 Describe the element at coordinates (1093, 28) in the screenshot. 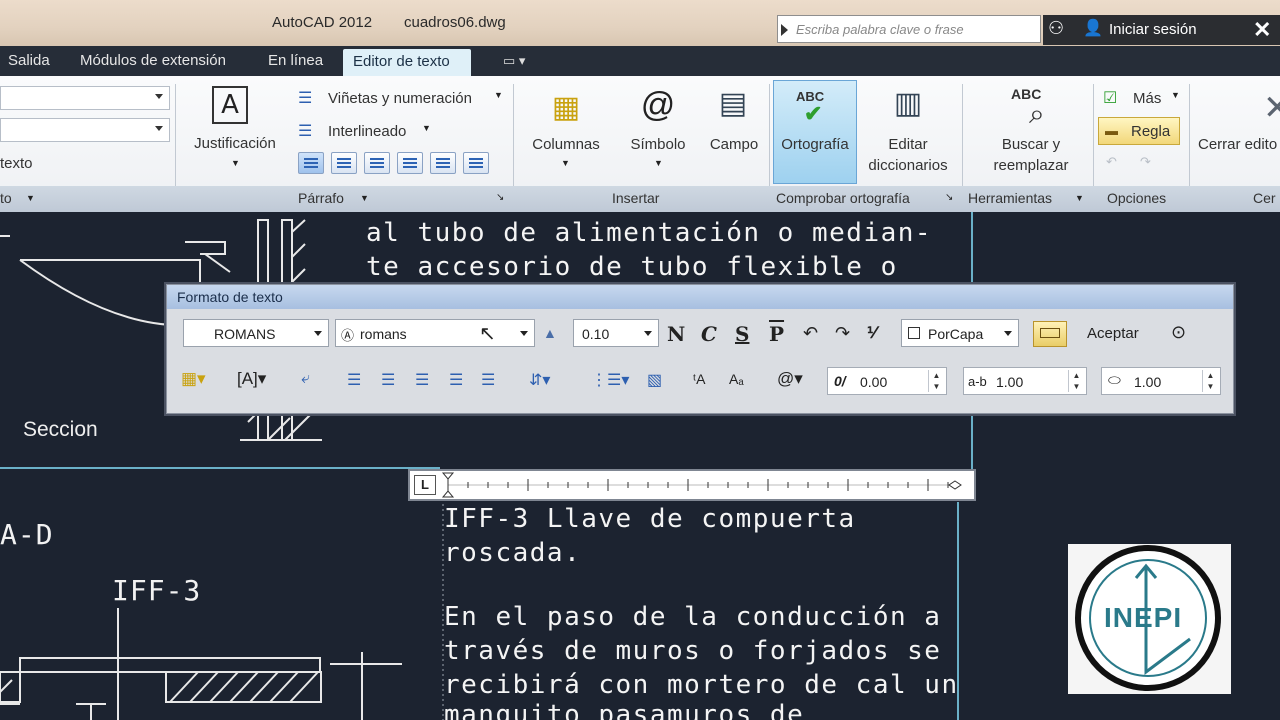

I see `user-icon: 👤` at that location.